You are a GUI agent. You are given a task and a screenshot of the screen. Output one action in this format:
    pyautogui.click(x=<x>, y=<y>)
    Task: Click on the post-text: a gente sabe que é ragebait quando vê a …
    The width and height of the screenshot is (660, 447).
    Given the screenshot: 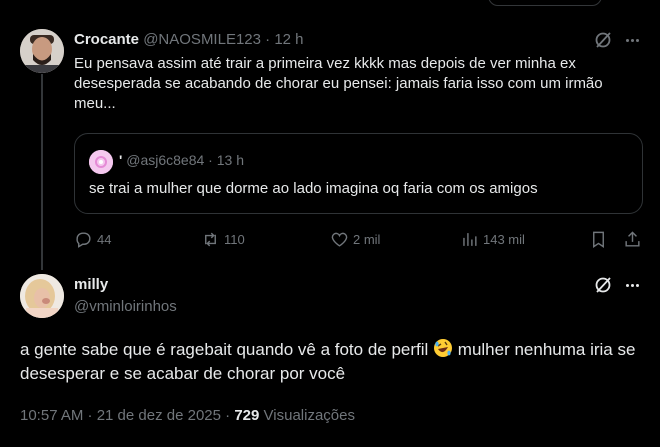 What is the action you would take?
    pyautogui.click(x=330, y=362)
    